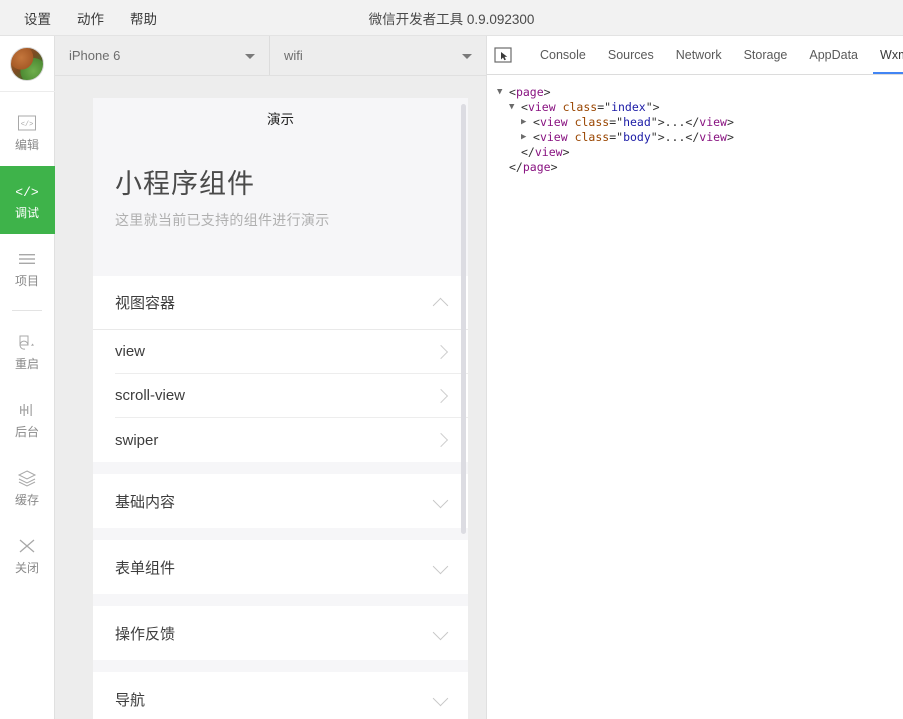  I want to click on code-brackets-icon: </>, so click(27, 191).